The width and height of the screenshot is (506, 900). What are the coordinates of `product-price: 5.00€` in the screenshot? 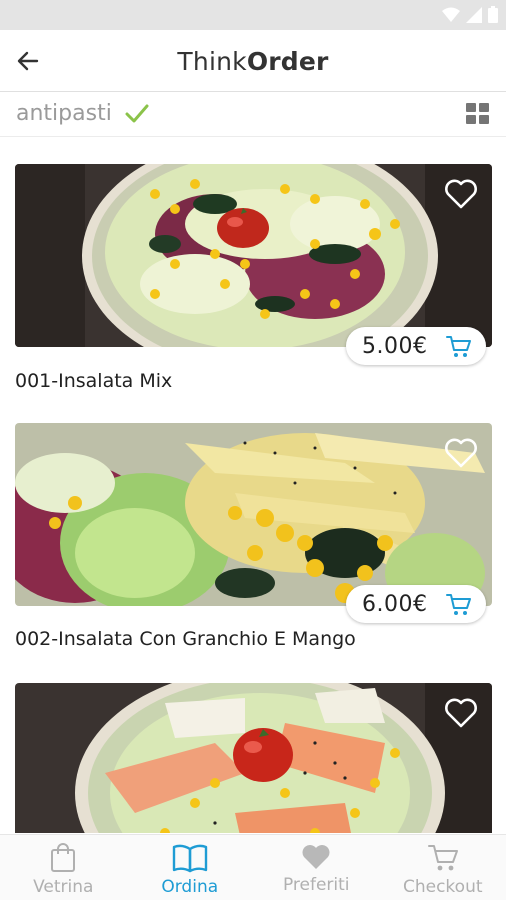 It's located at (395, 346).